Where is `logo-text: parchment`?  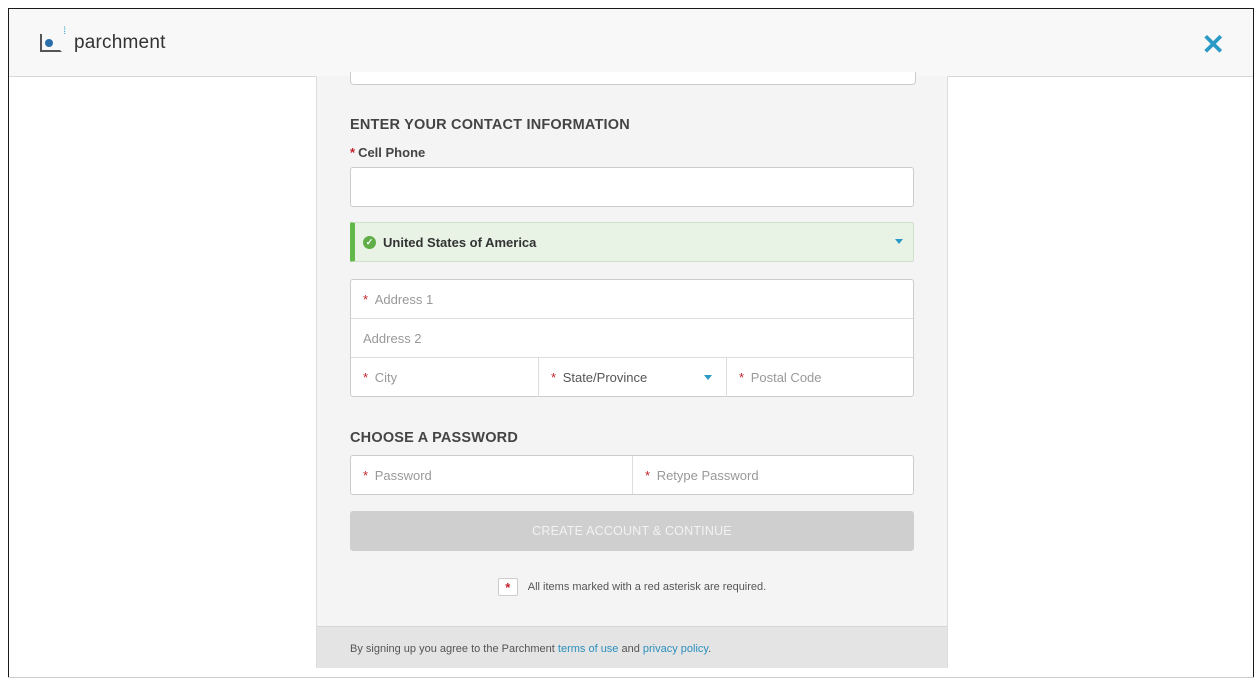
logo-text: parchment is located at coordinates (120, 42).